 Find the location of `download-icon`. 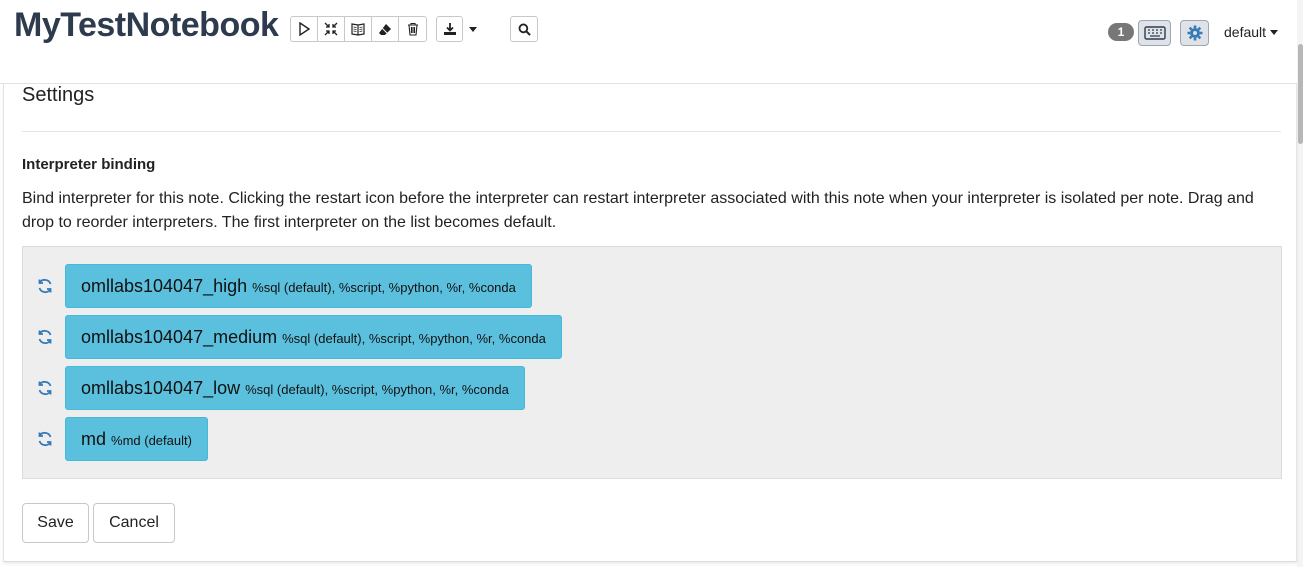

download-icon is located at coordinates (449, 29).